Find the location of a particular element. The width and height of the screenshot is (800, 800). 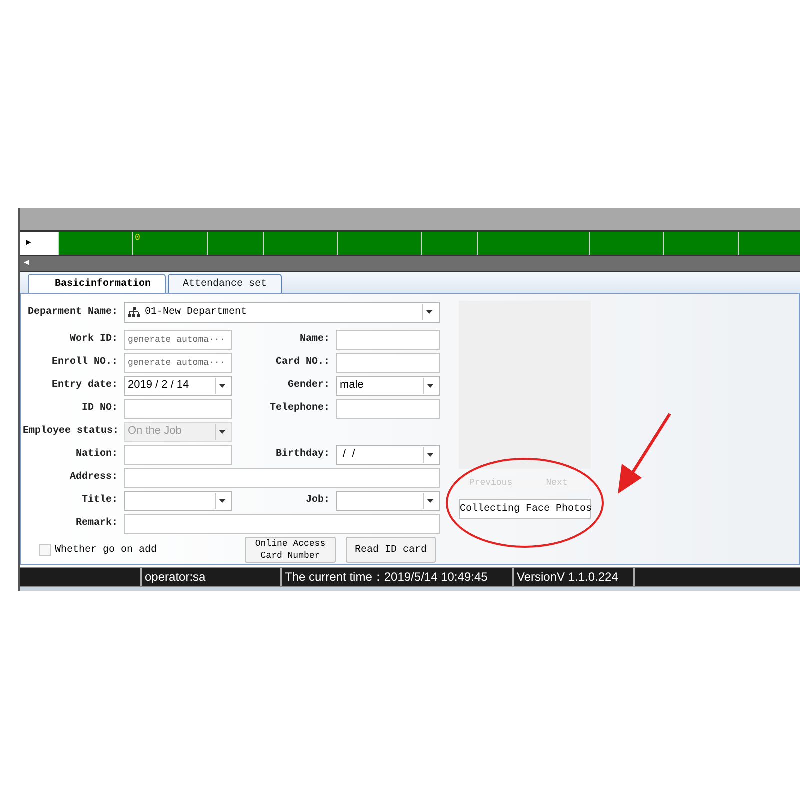

tab: Attendance set is located at coordinates (225, 283).